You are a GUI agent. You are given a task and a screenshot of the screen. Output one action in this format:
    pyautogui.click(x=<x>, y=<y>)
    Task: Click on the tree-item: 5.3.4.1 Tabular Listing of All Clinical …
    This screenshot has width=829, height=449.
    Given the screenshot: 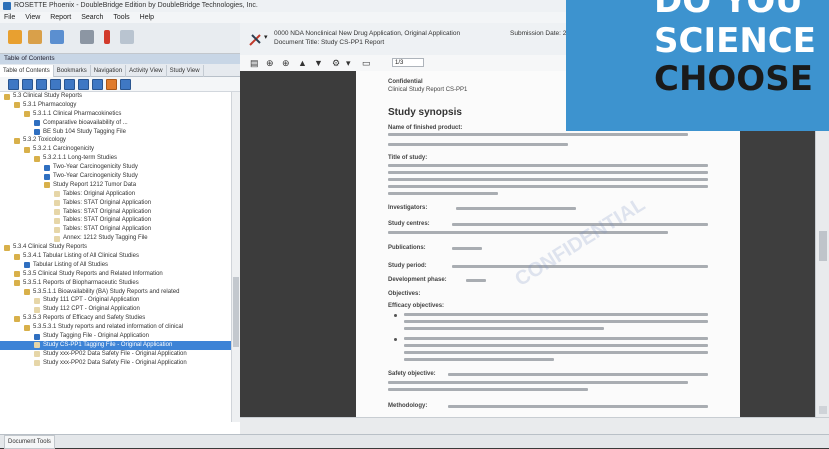 What is the action you would take?
    pyautogui.click(x=120, y=256)
    